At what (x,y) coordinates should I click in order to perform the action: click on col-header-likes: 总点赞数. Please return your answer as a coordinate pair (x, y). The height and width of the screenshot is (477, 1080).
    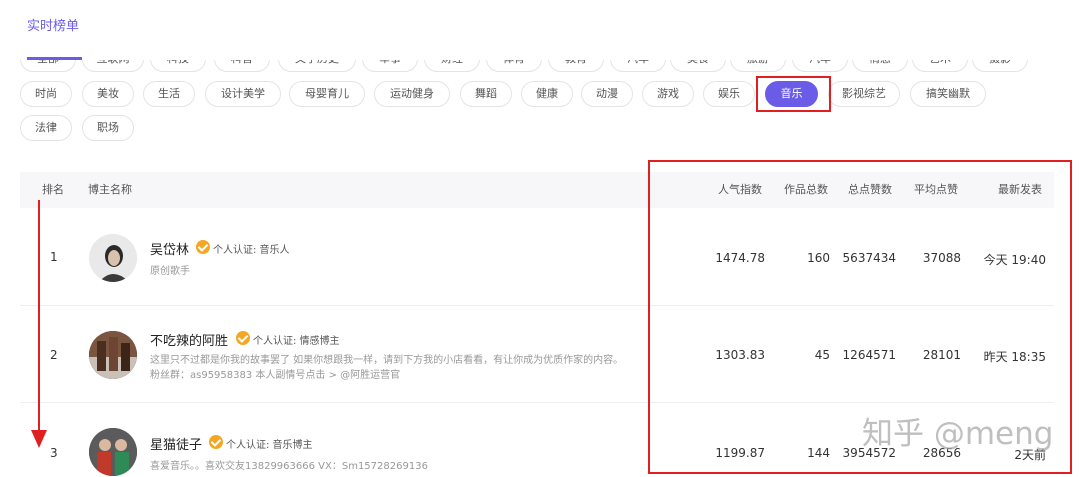
    Looking at the image, I should click on (870, 189).